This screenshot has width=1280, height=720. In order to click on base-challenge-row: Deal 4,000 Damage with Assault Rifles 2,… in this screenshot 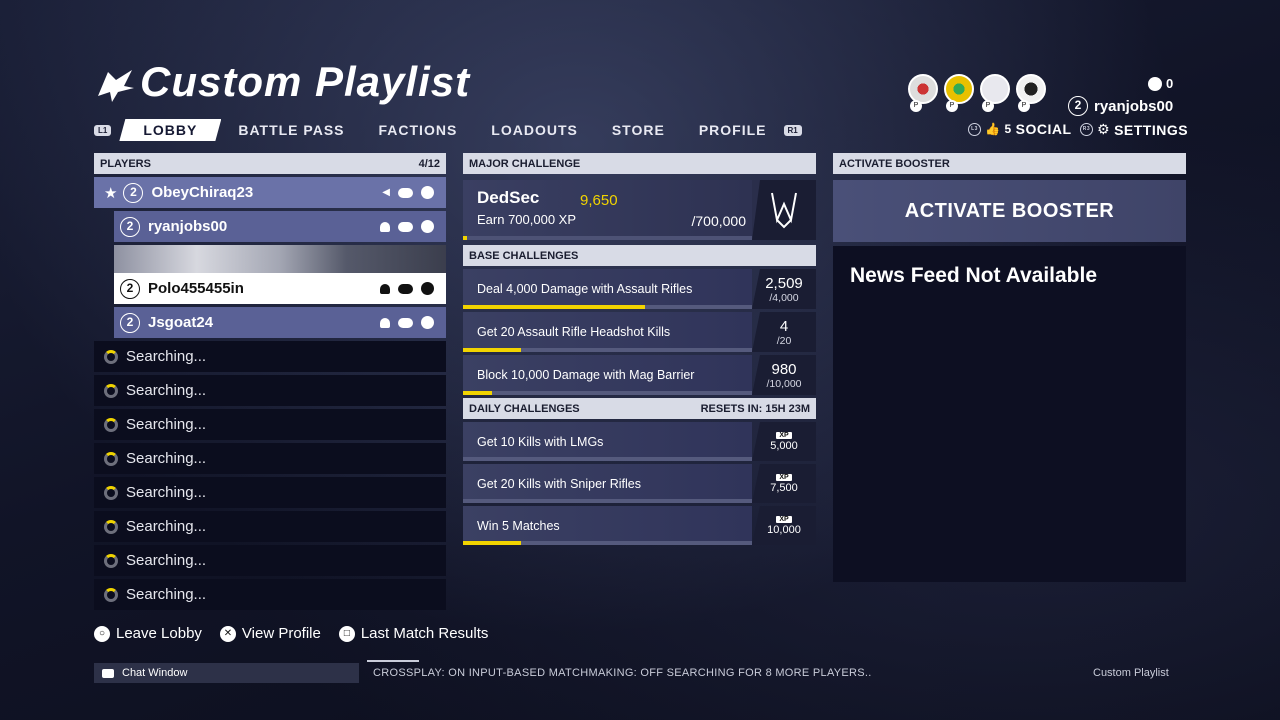, I will do `click(639, 289)`.